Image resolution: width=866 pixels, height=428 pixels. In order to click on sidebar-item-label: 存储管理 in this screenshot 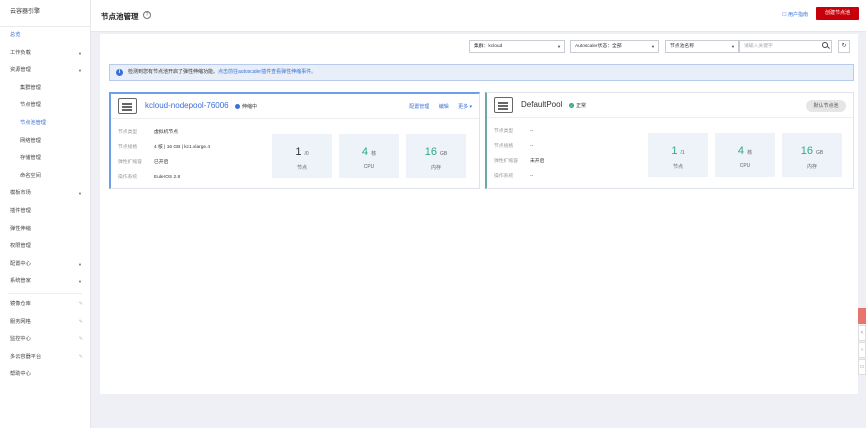, I will do `click(30, 158)`.